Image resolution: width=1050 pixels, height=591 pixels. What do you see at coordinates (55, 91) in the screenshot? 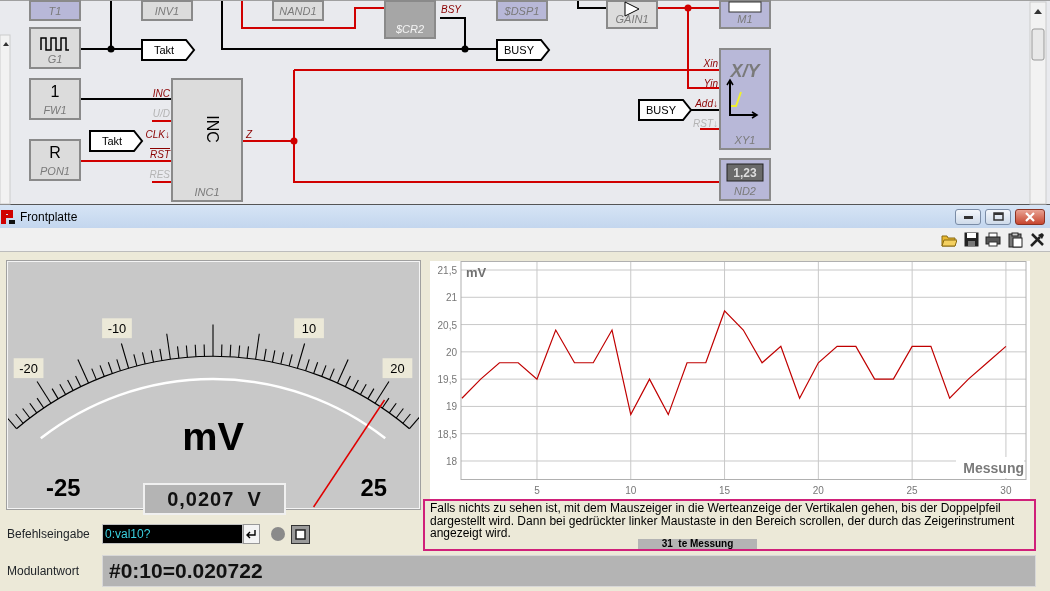
I see `block-symbol: 1` at bounding box center [55, 91].